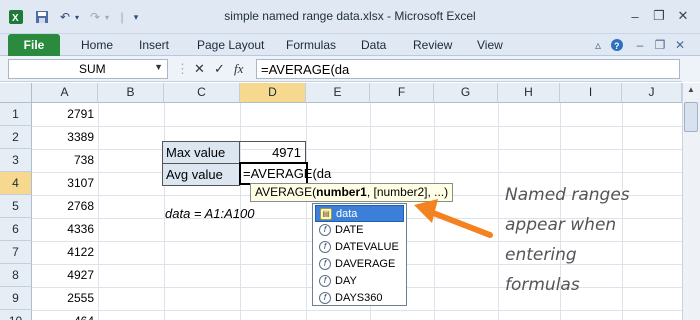 This screenshot has height=320, width=700. What do you see at coordinates (131, 93) in the screenshot?
I see `column-header-b: B` at bounding box center [131, 93].